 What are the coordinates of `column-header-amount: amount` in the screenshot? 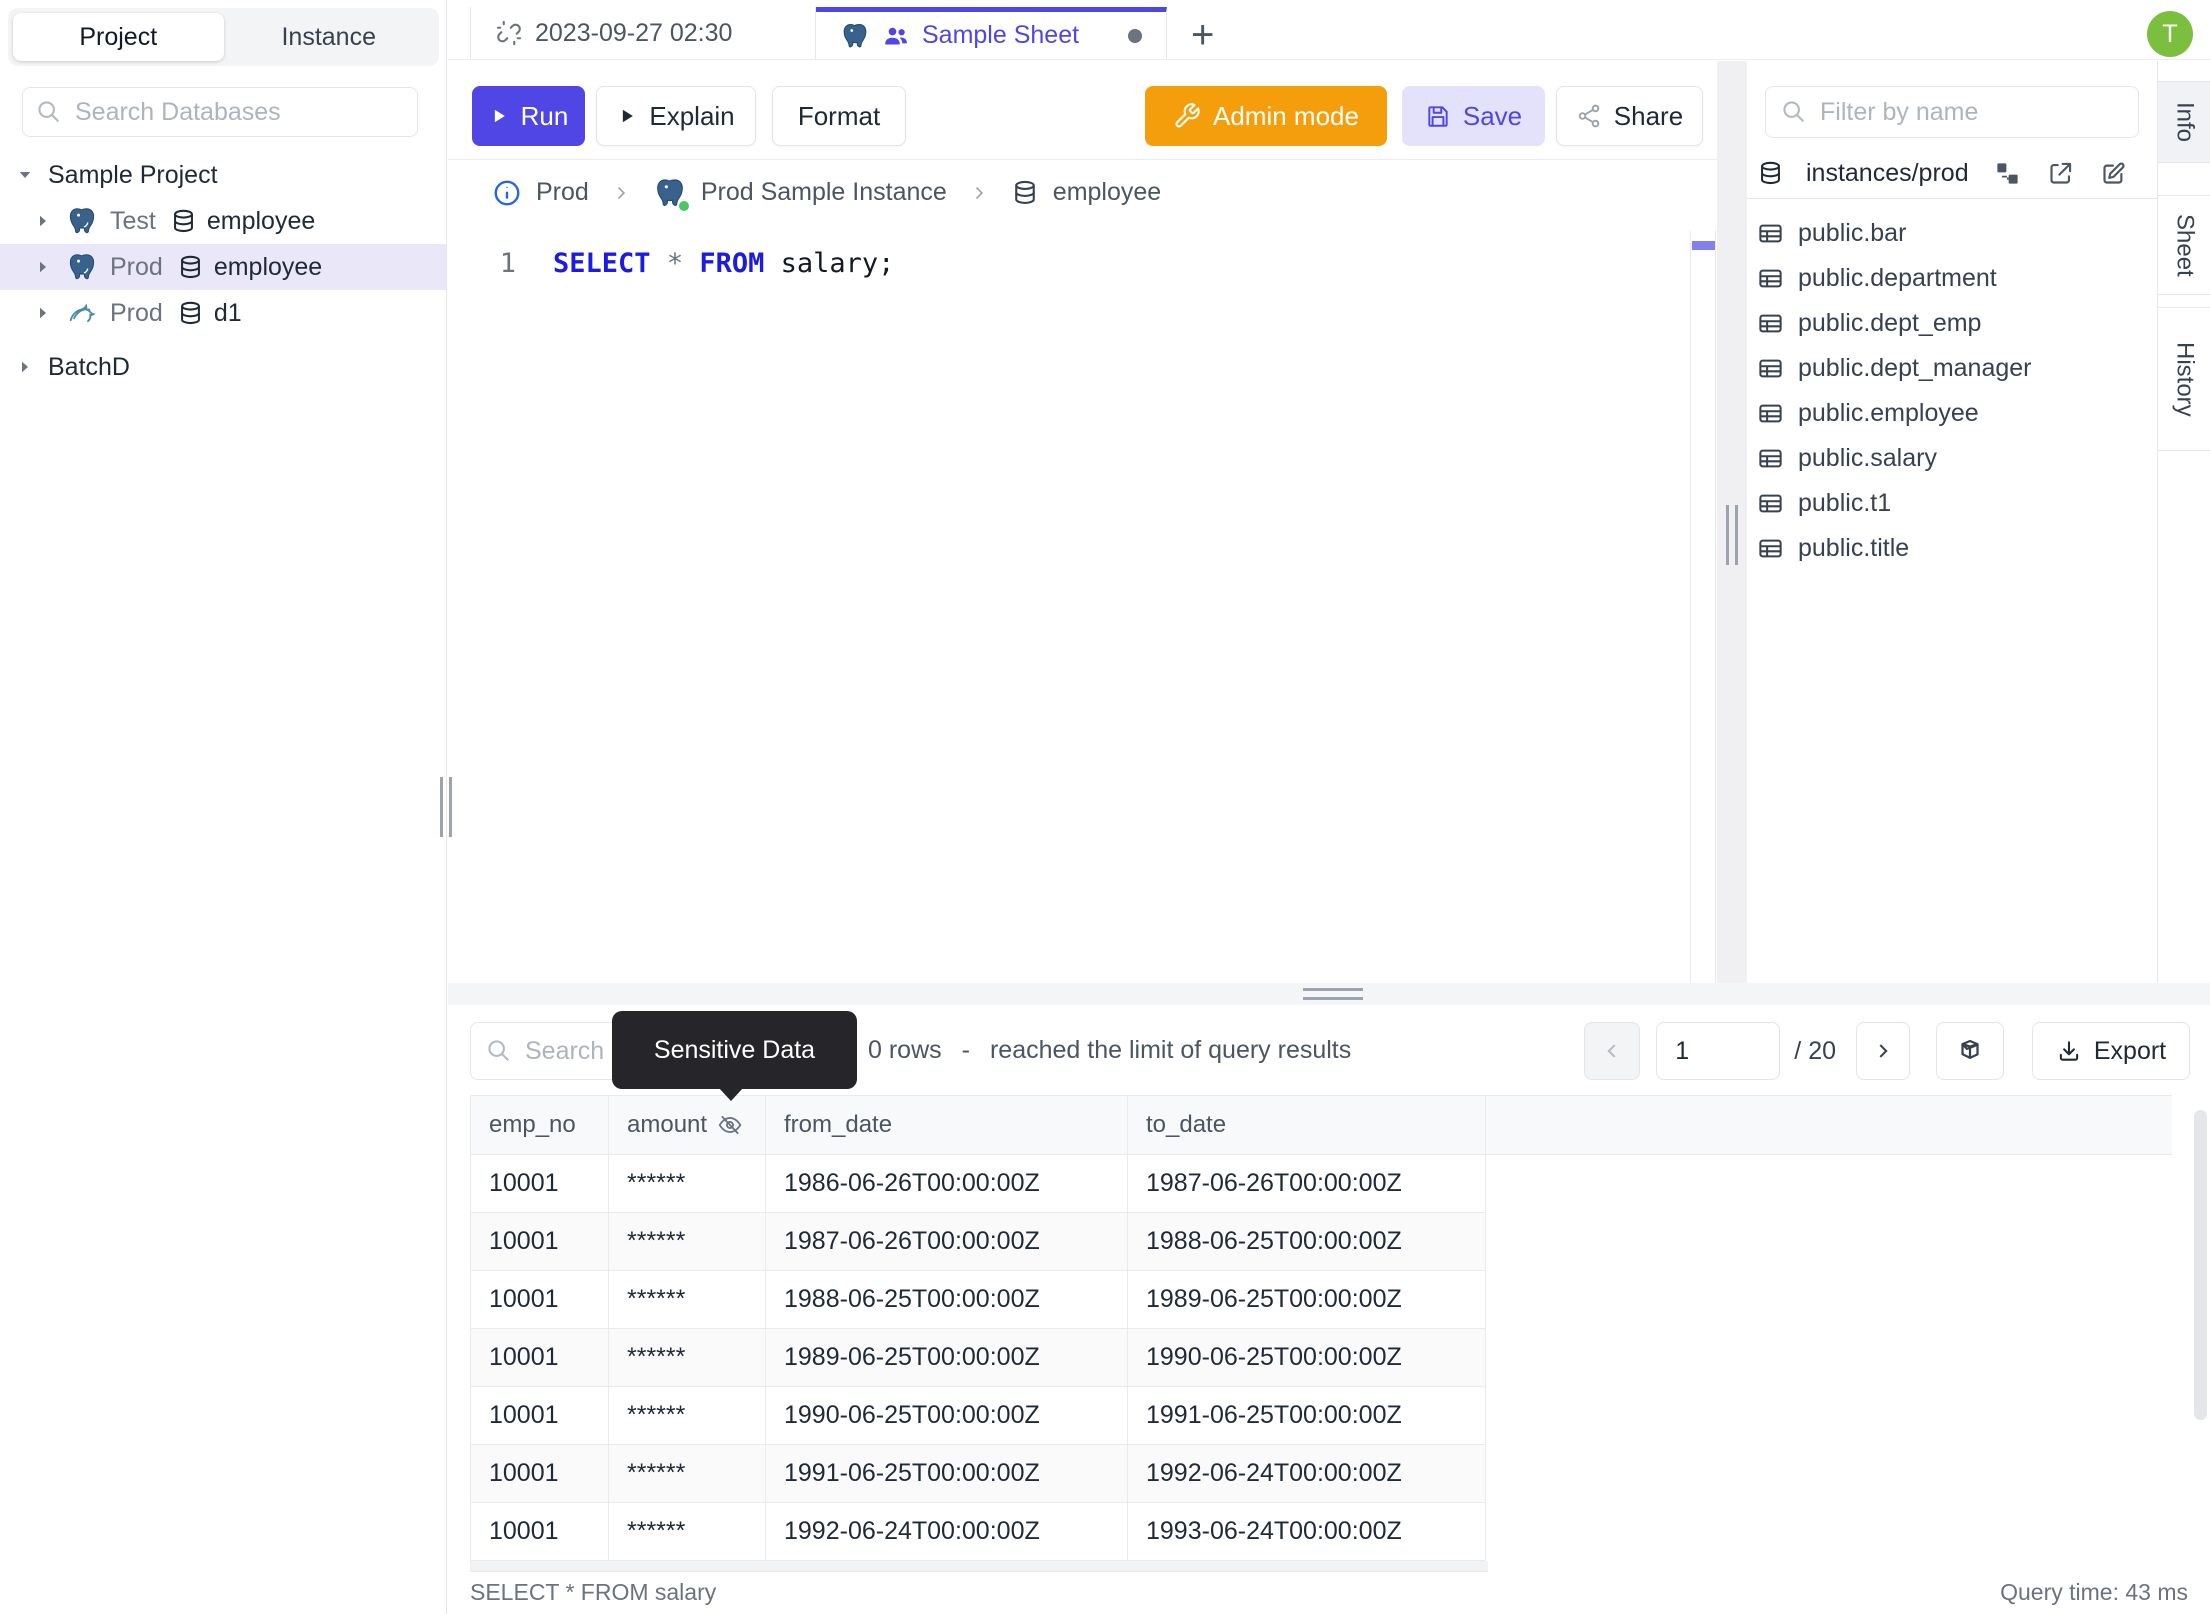 It's located at (687, 1125).